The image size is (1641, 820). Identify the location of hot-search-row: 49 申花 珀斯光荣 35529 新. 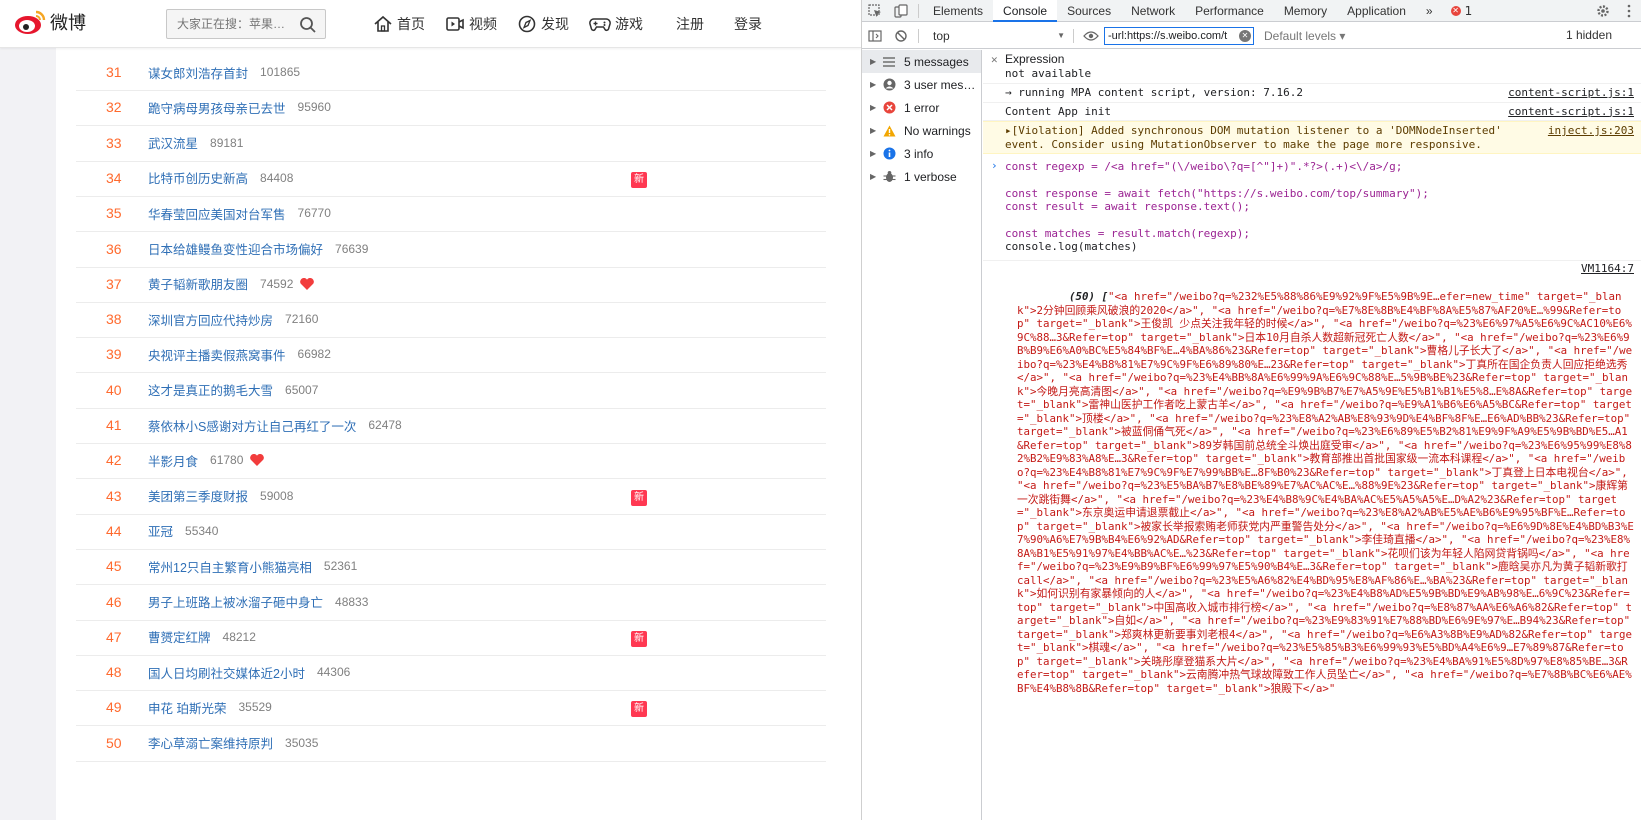
(451, 708).